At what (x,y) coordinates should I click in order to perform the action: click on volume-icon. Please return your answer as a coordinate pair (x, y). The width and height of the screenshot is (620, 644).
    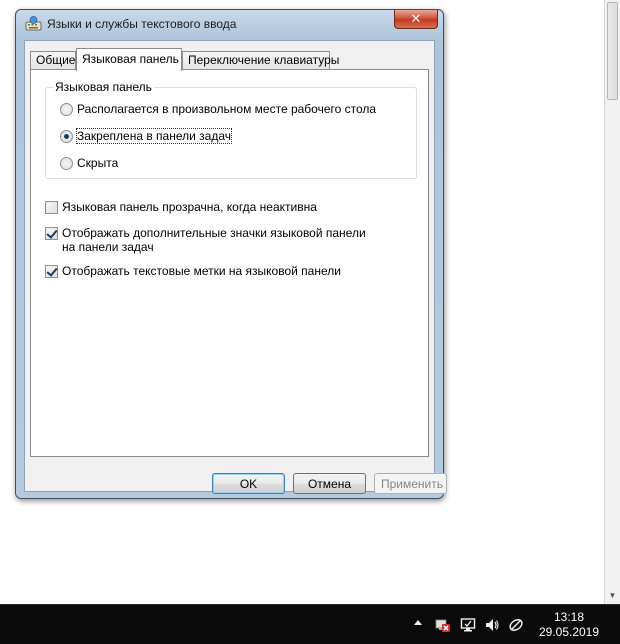
    Looking at the image, I should click on (492, 625).